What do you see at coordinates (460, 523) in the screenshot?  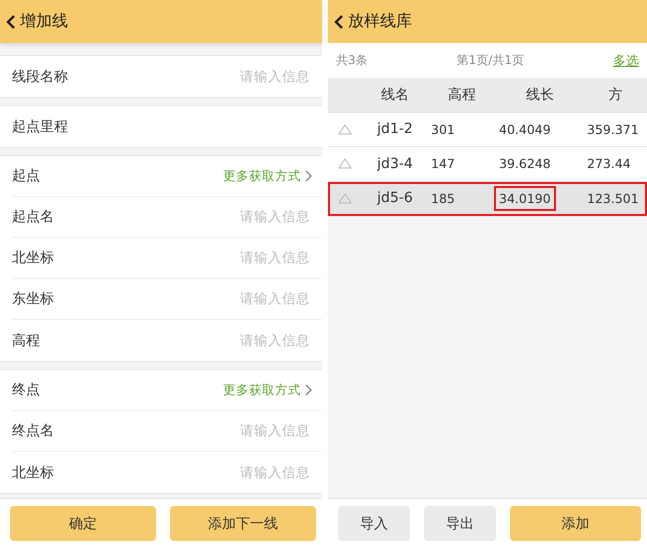 I see `action-button: 导出` at bounding box center [460, 523].